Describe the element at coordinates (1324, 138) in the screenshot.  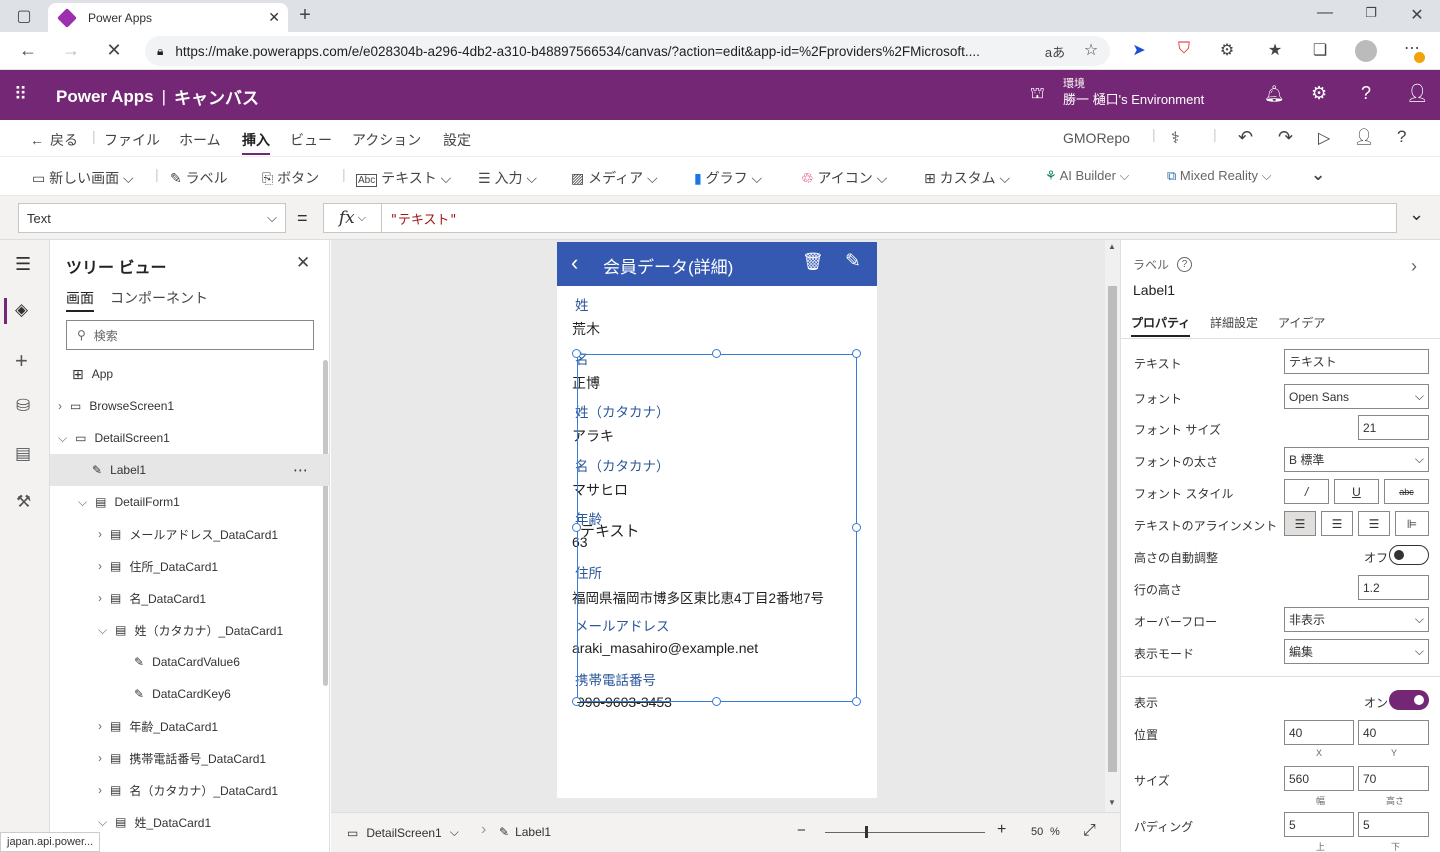
I see `preview-play-icon: ▷` at that location.